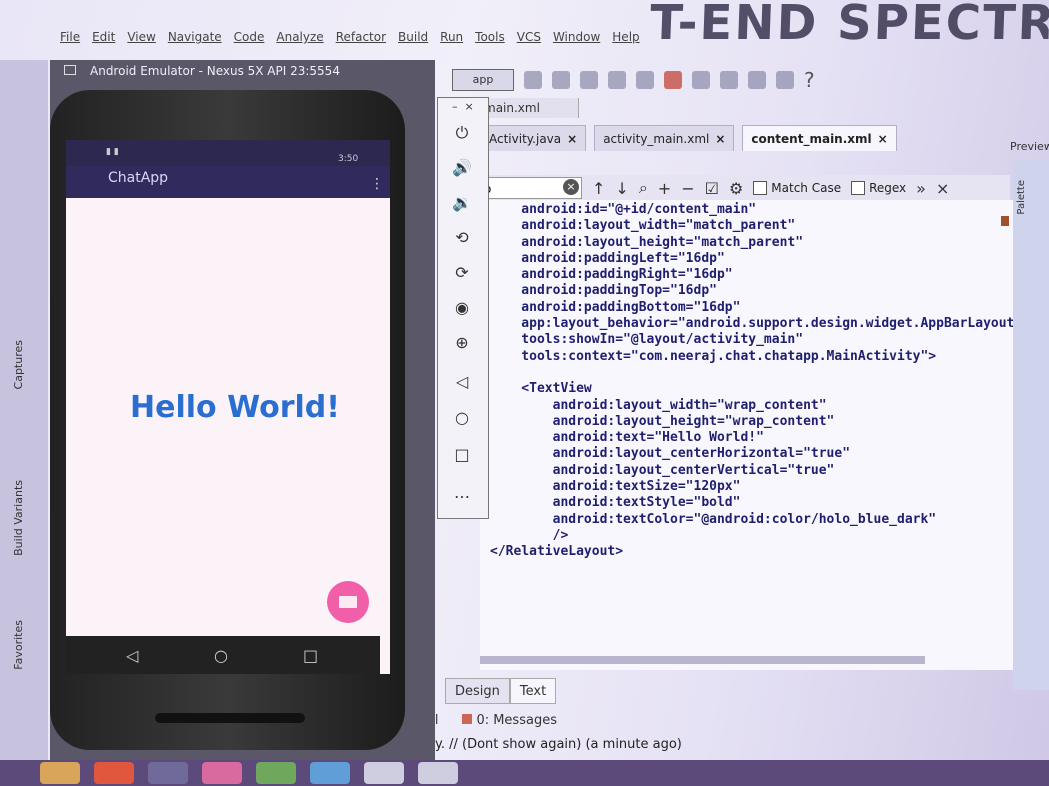 Image resolution: width=1049 pixels, height=786 pixels. I want to click on select-all-occurrences-icon: ☑, so click(712, 188).